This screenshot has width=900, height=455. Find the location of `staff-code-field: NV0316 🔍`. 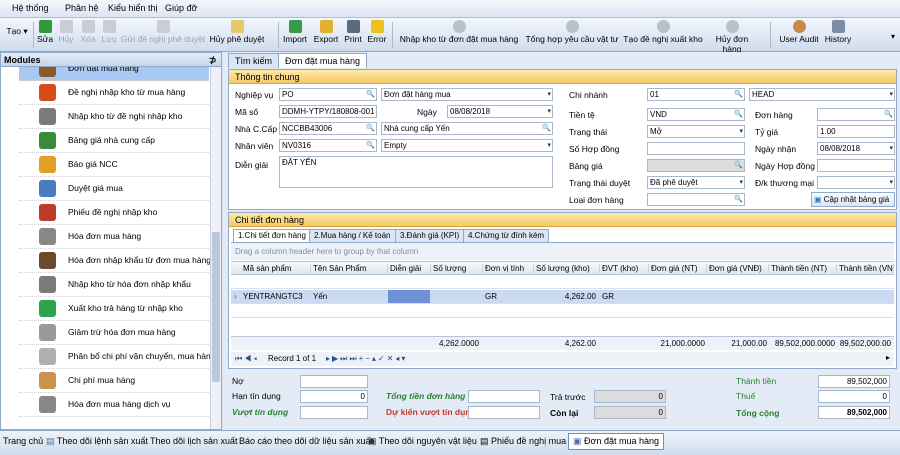

staff-code-field: NV0316 🔍 is located at coordinates (328, 145).